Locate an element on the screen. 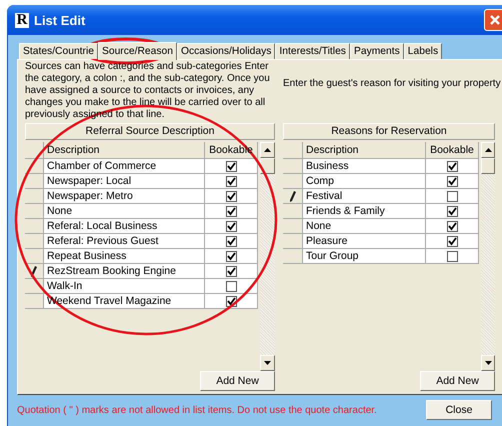 The image size is (502, 426). table-cell: Comp is located at coordinates (364, 181).